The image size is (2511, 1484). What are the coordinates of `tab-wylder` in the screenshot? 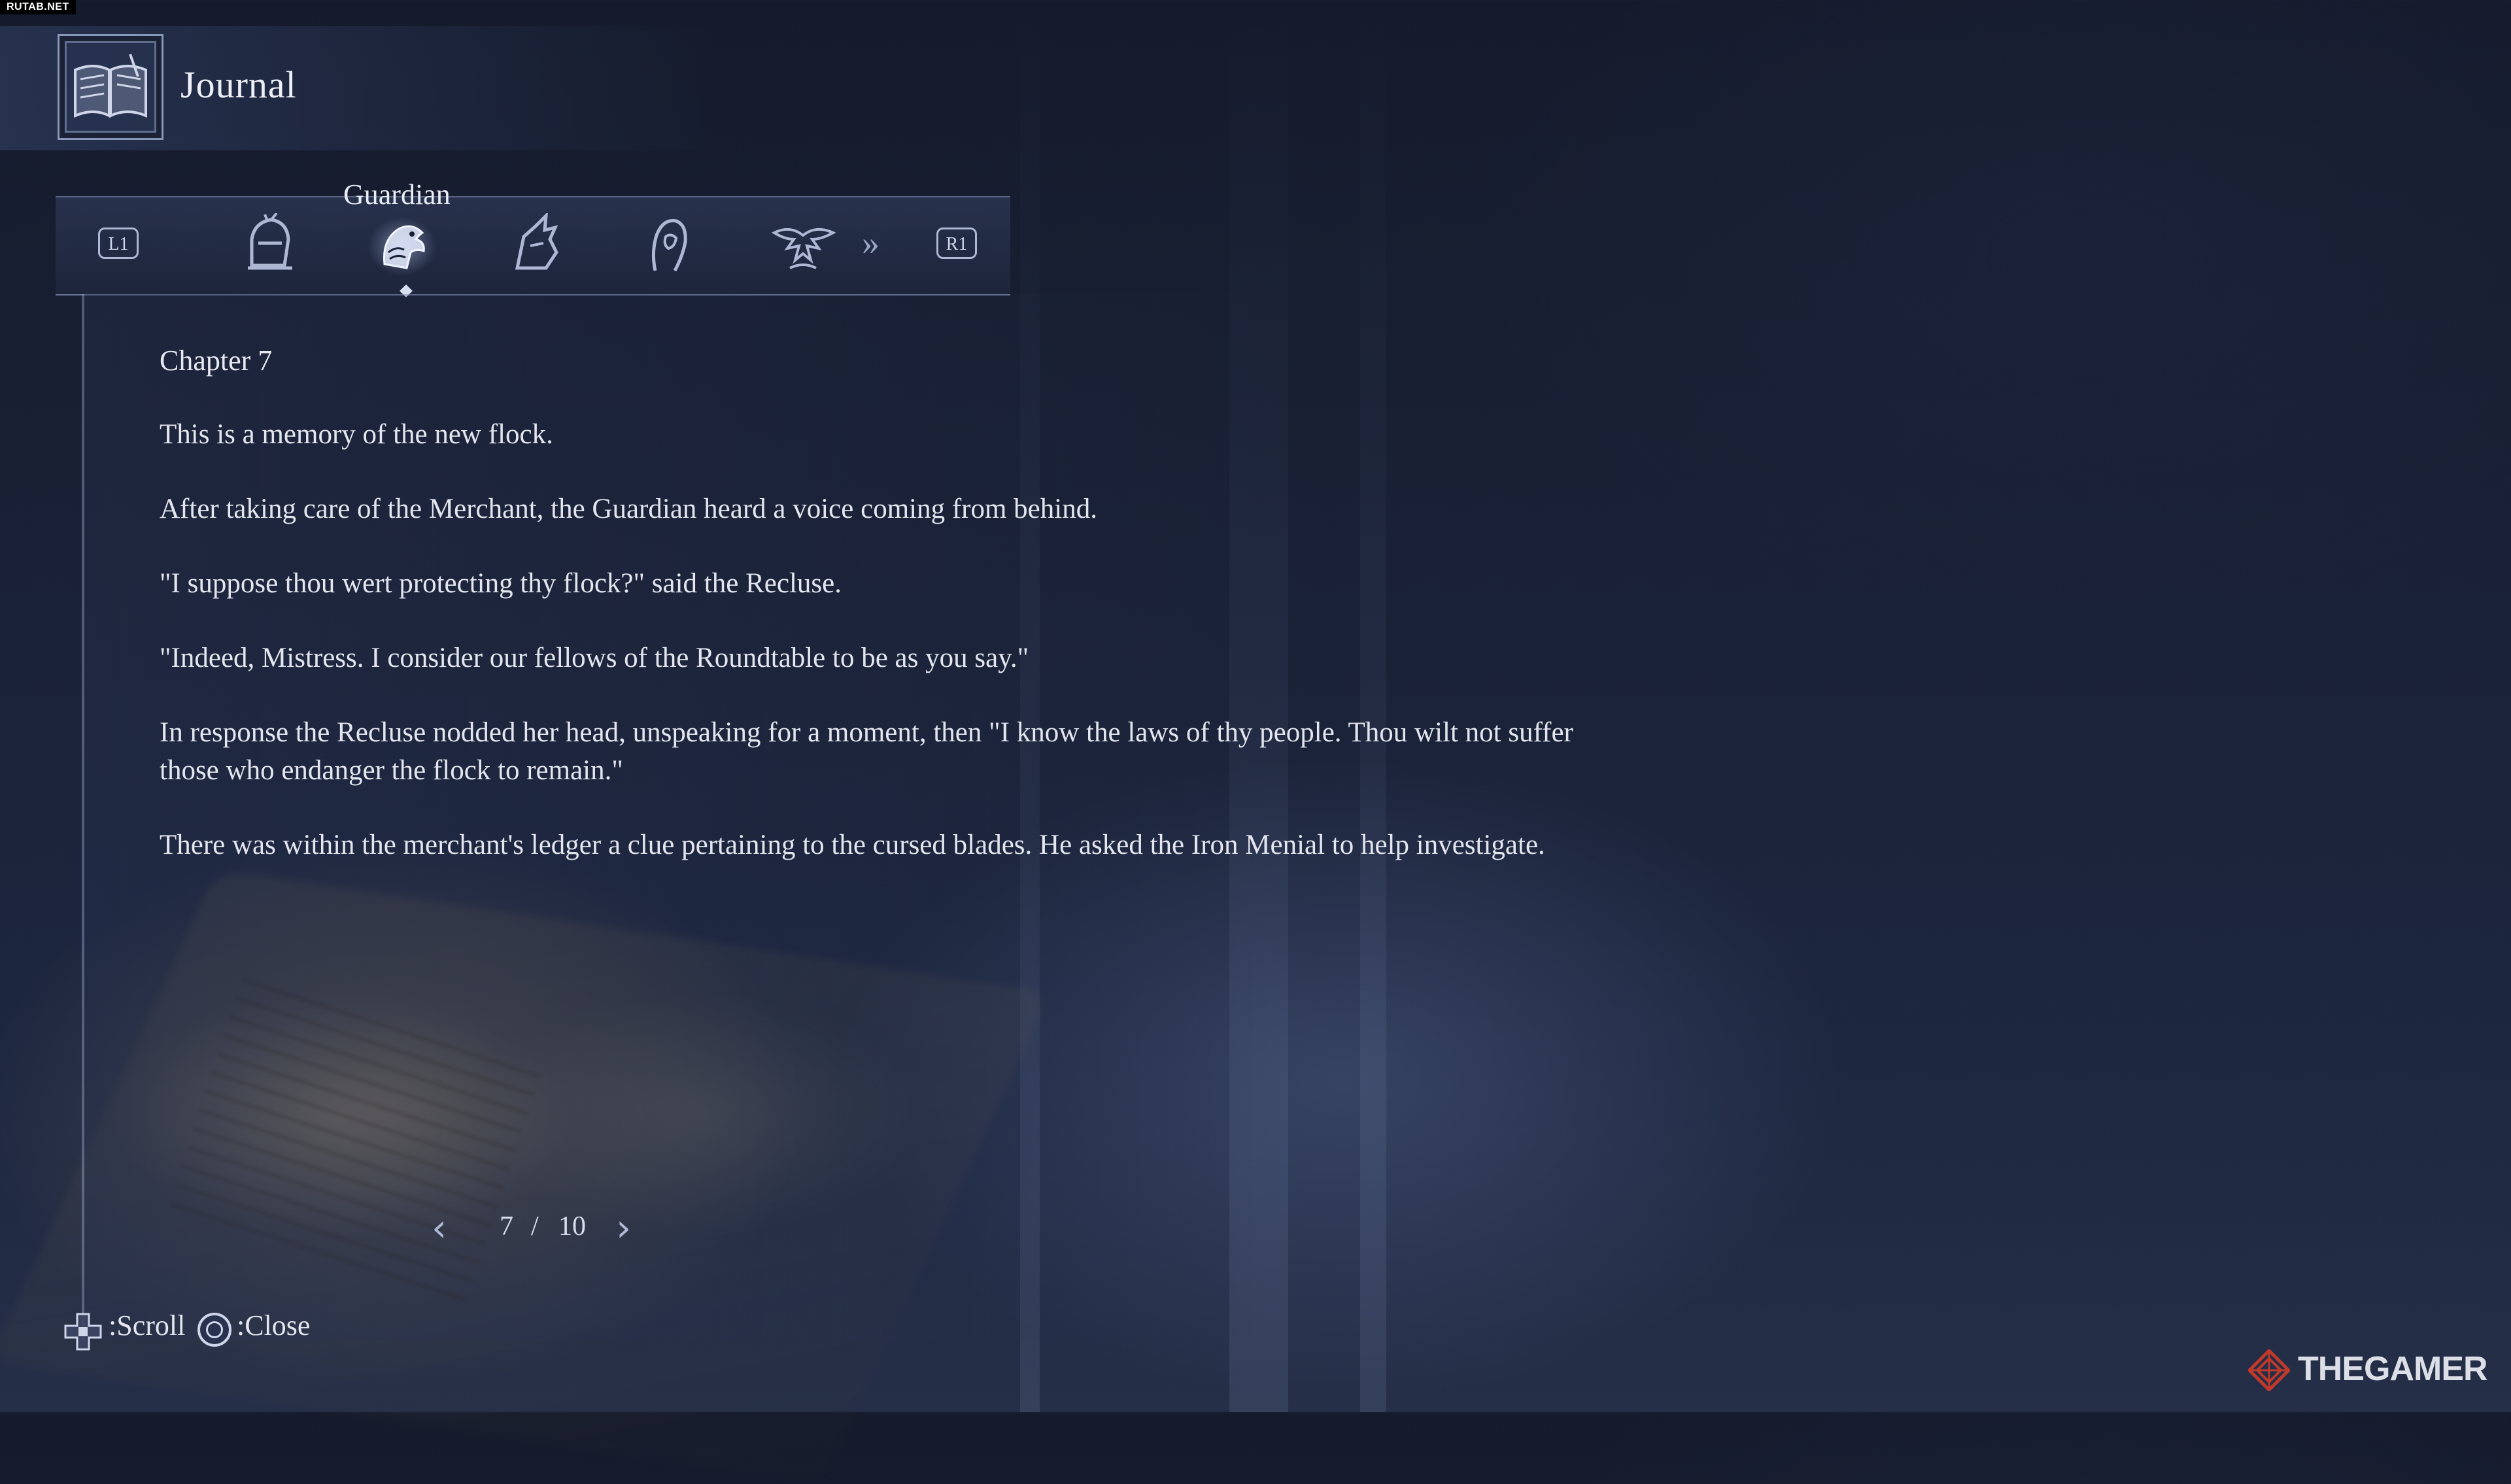 It's located at (799, 245).